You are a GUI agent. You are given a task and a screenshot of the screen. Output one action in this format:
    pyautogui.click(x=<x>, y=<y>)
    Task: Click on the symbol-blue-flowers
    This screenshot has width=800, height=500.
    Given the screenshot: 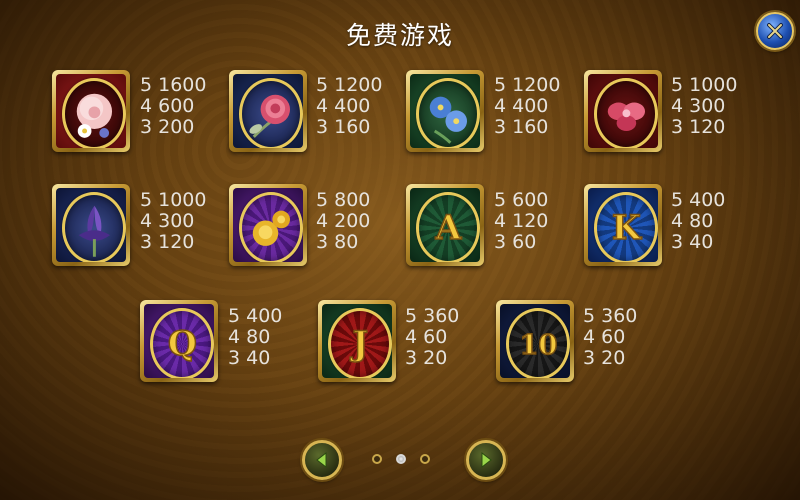 What is the action you would take?
    pyautogui.click(x=445, y=111)
    